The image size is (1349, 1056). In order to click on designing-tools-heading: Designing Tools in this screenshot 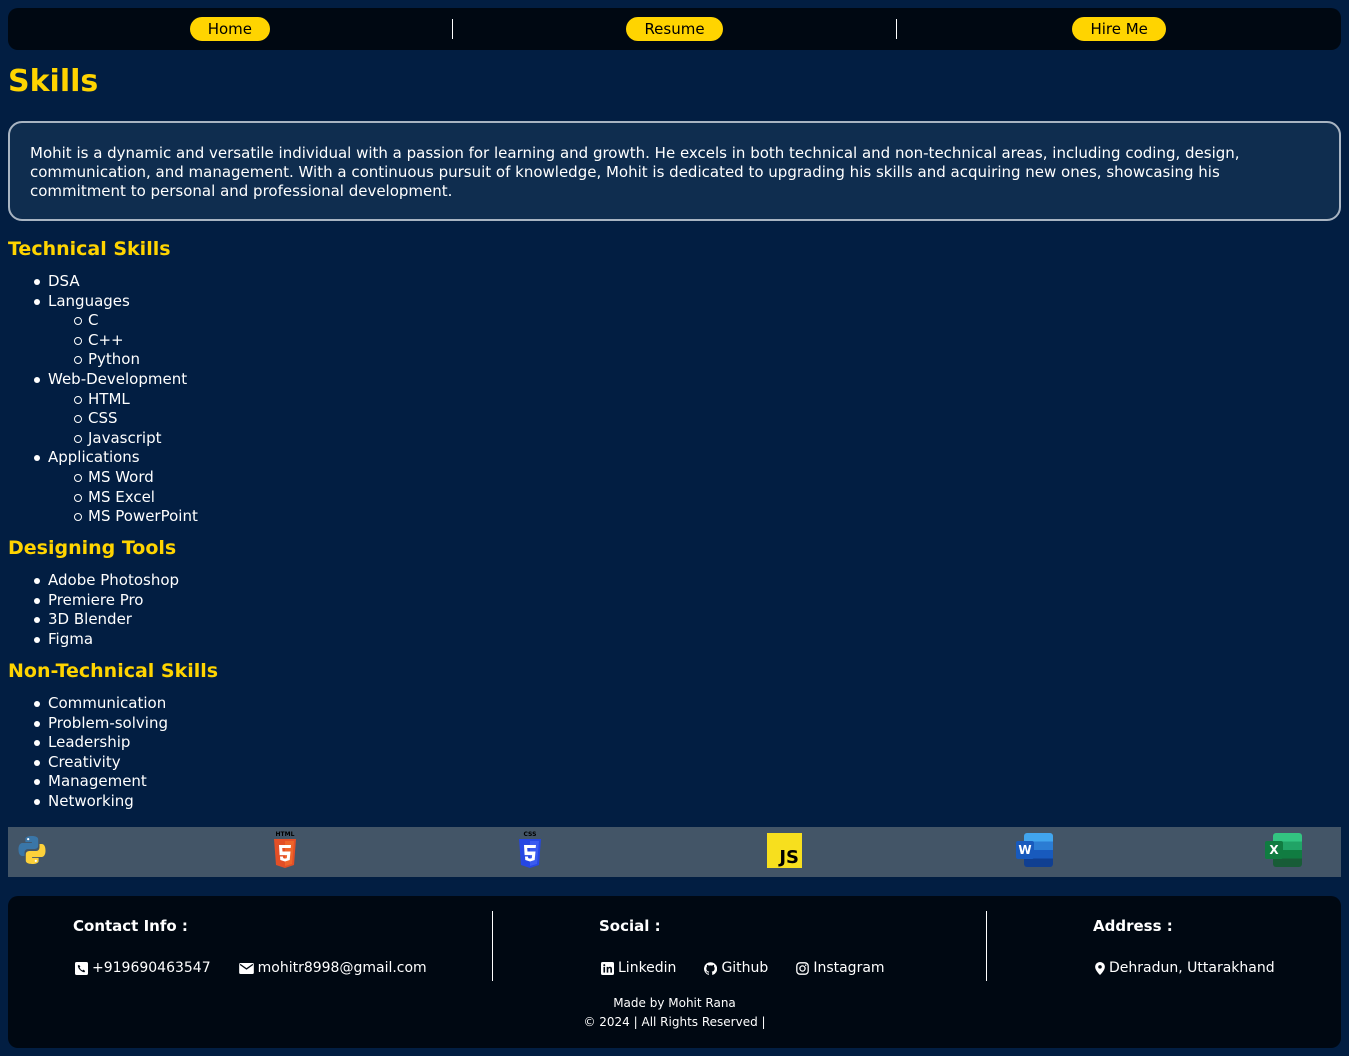, I will do `click(92, 548)`.